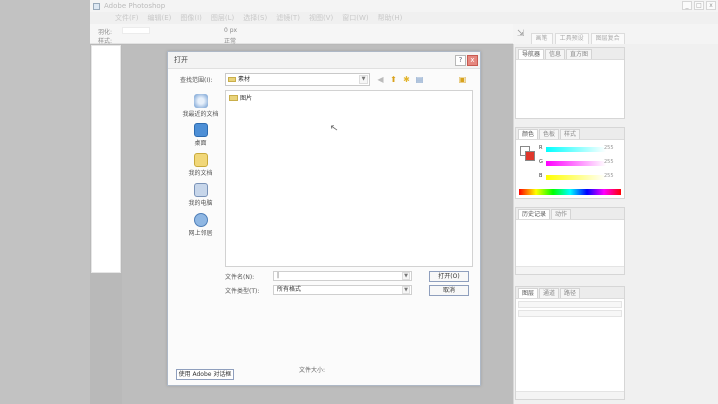  Describe the element at coordinates (342, 290) in the screenshot. I see `filetype-select: 所有格式 ▼` at that location.